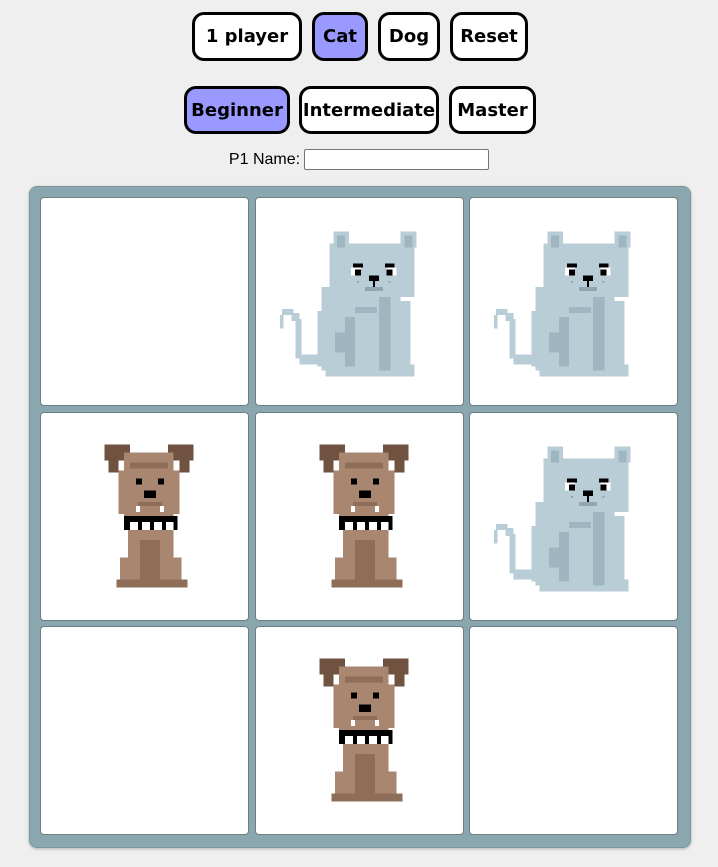  Describe the element at coordinates (489, 36) in the screenshot. I see `reset-button: Reset` at that location.